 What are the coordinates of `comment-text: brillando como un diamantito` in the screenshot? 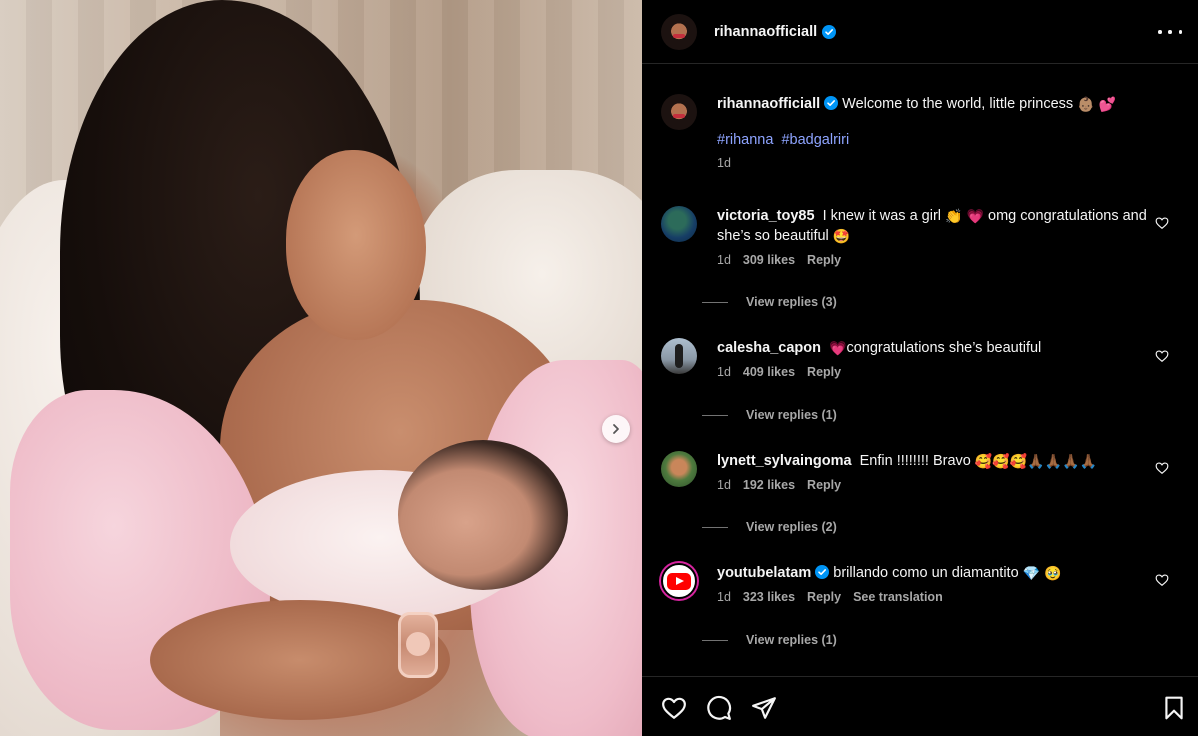 It's located at (926, 573).